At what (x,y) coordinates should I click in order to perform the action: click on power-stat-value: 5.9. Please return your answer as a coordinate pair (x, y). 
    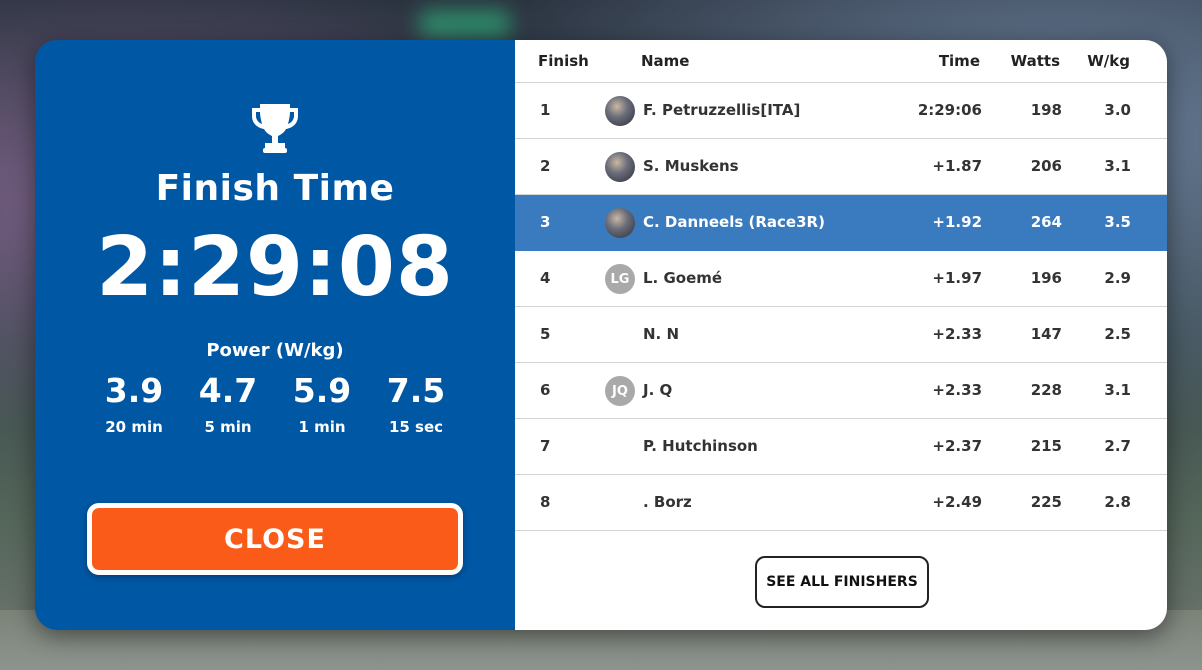
    Looking at the image, I should click on (322, 390).